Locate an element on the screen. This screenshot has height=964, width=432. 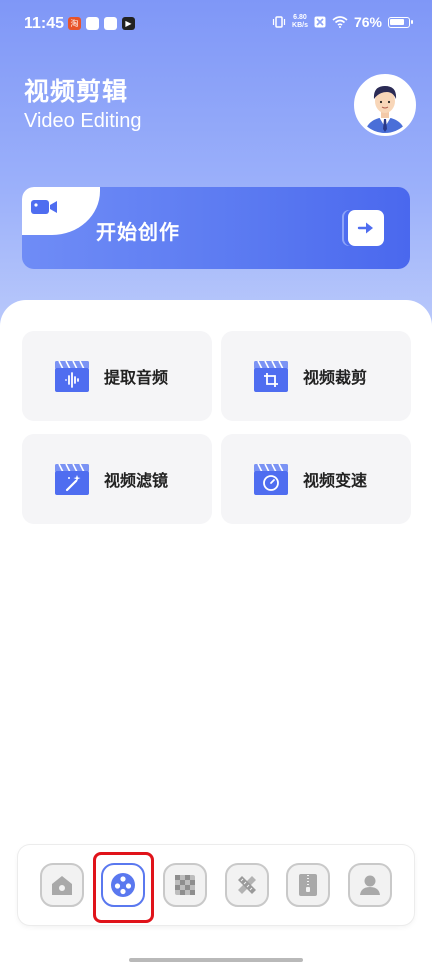
speed-dial-icon is located at coordinates (271, 479).